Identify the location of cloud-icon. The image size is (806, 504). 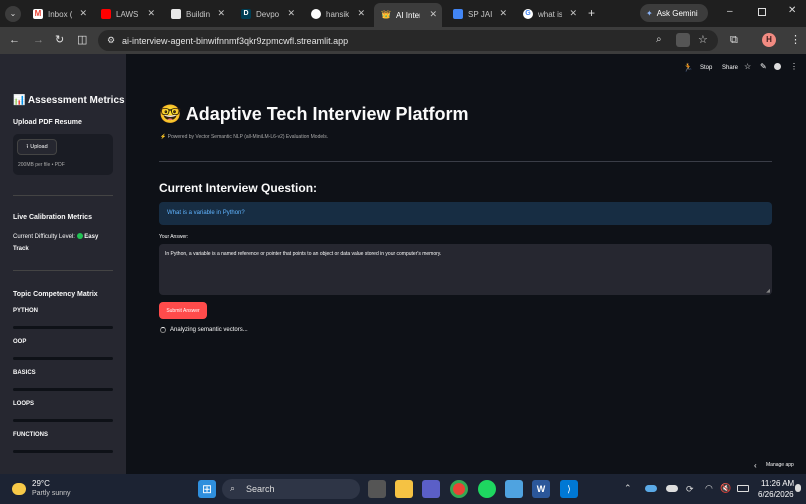
(672, 488).